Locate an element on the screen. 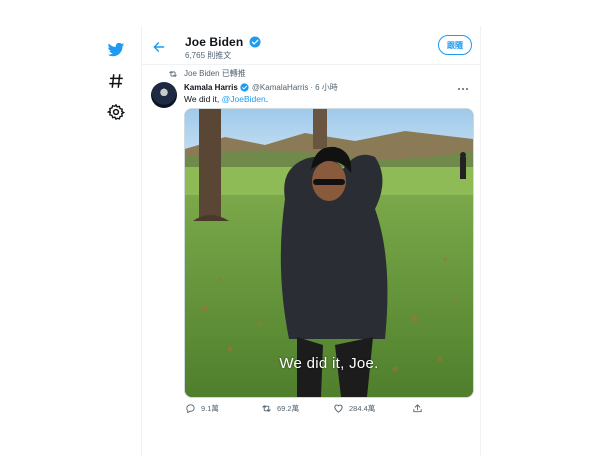 The image size is (600, 465). reply-button: 9.1萬 is located at coordinates (202, 408).